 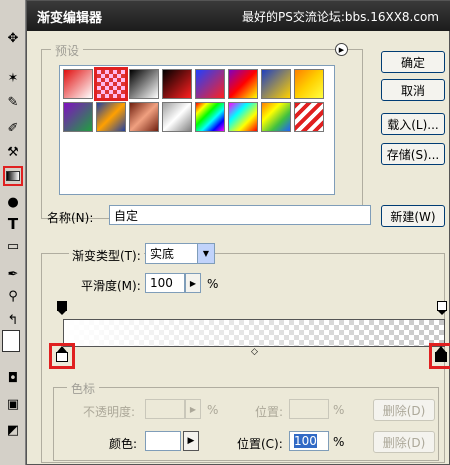 What do you see at coordinates (13, 176) in the screenshot?
I see `gradient-icon` at bounding box center [13, 176].